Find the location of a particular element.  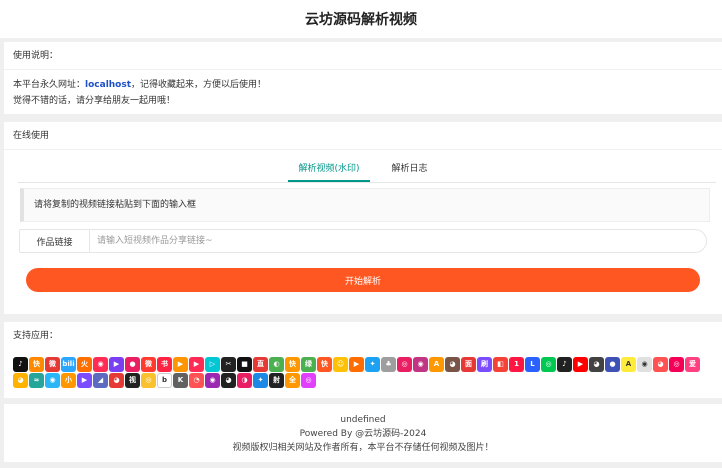

app-logo-icon: ☺ is located at coordinates (340, 364).